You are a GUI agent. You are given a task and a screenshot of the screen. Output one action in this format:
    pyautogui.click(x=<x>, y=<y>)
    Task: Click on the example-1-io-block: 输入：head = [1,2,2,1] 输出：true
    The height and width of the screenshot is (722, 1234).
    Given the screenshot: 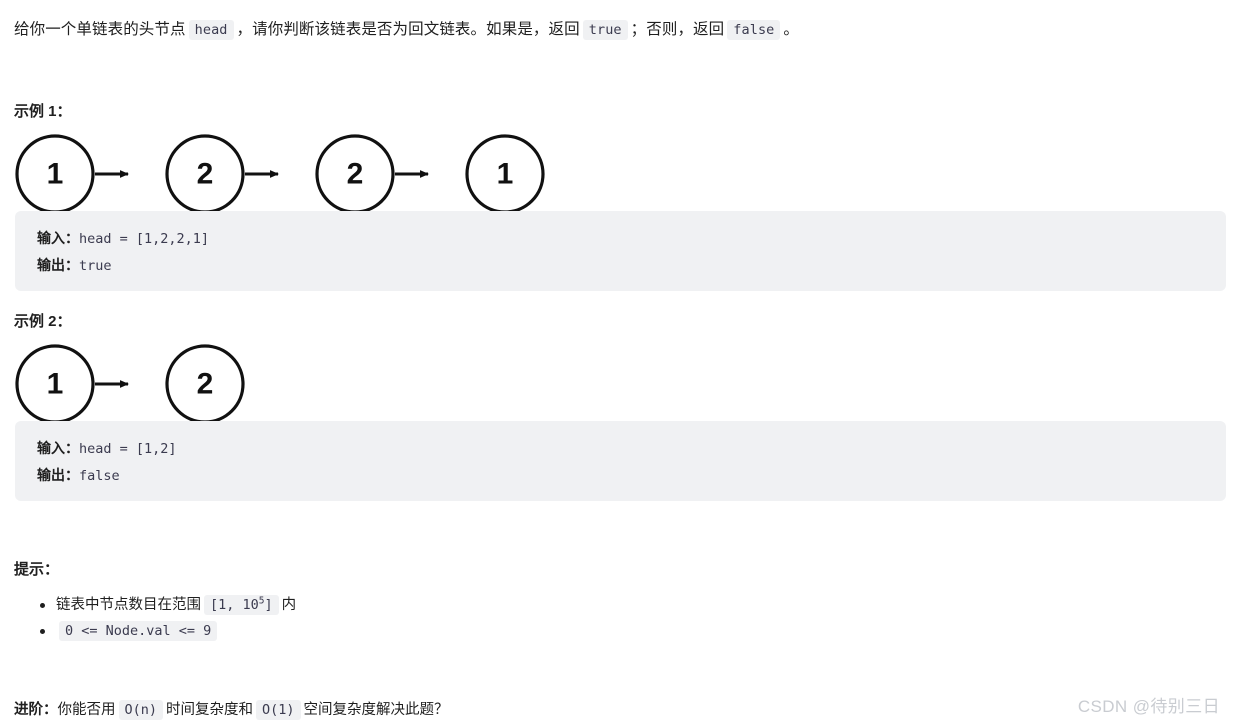 What is the action you would take?
    pyautogui.click(x=620, y=251)
    